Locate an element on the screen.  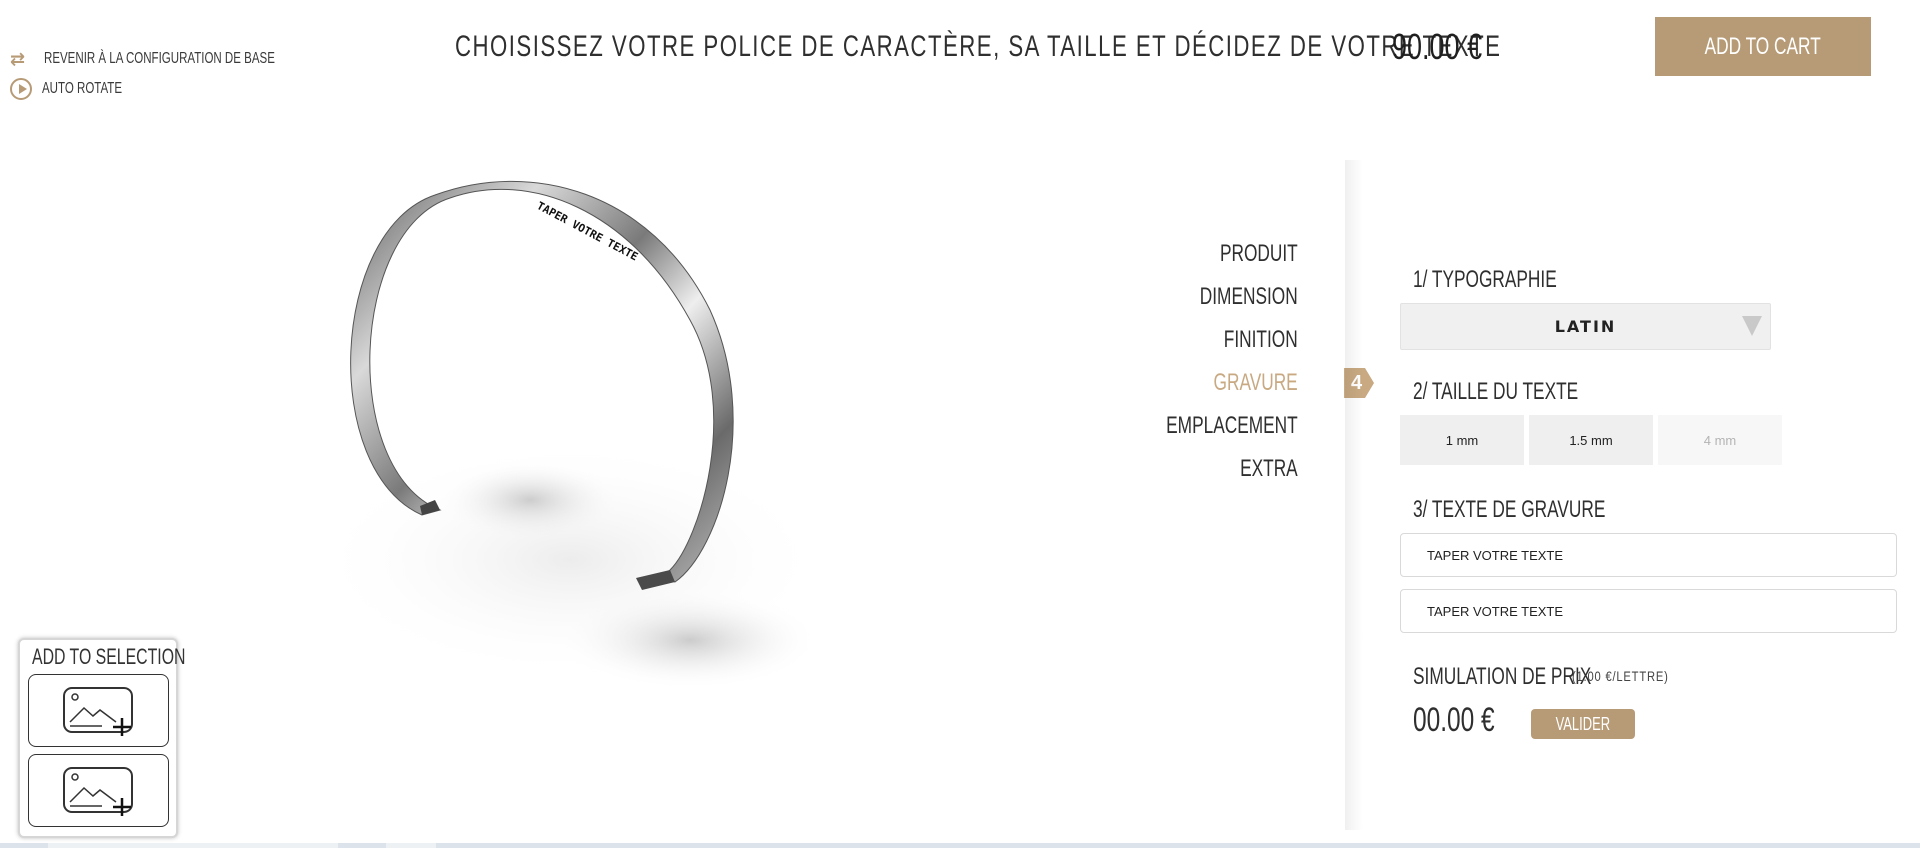
product-price: 90.00 € is located at coordinates (1437, 46).